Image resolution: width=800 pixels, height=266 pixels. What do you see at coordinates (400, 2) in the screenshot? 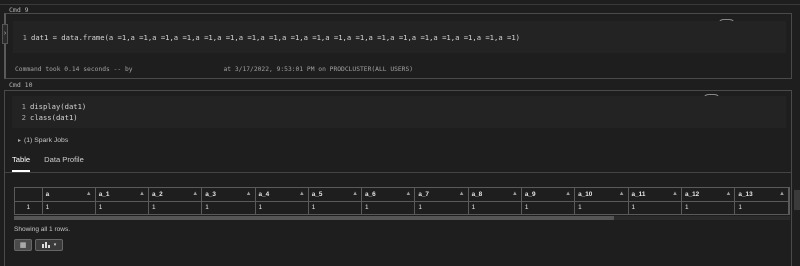
I see `previous-cell-edge` at bounding box center [400, 2].